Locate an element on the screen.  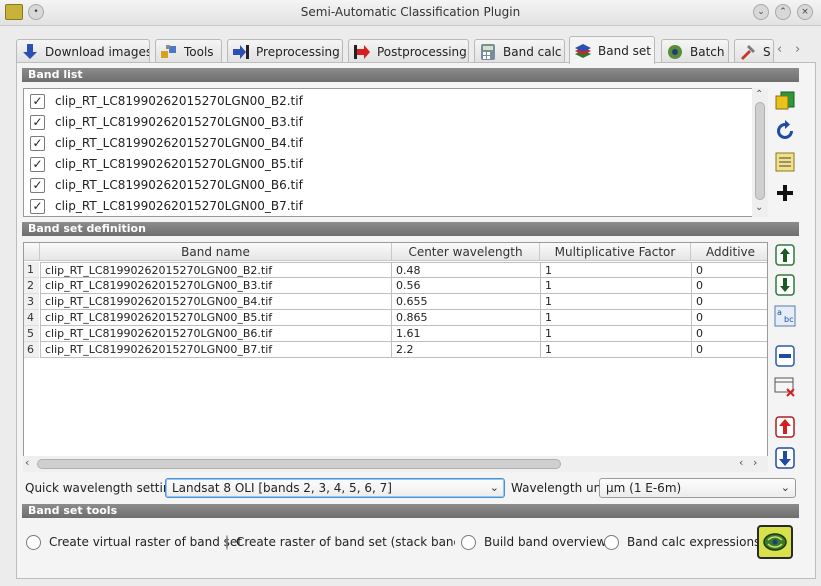
band-set-tools-header: Band set tools is located at coordinates (410, 511).